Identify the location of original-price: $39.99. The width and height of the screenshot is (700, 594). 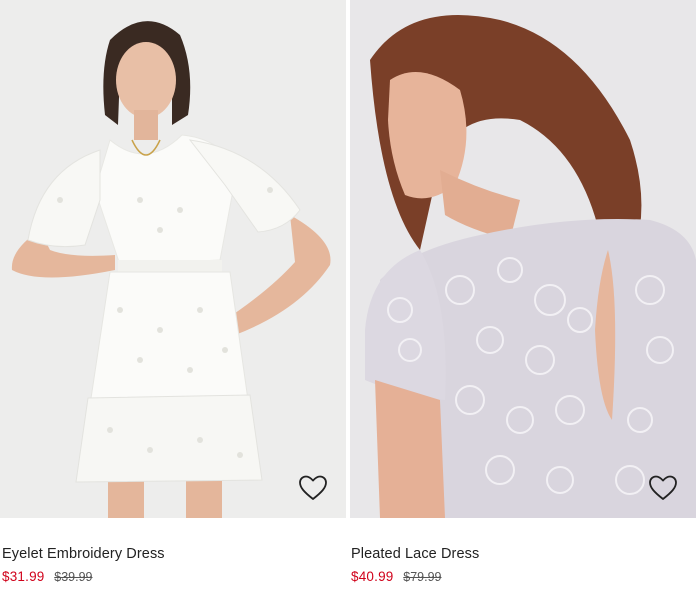
(73, 577).